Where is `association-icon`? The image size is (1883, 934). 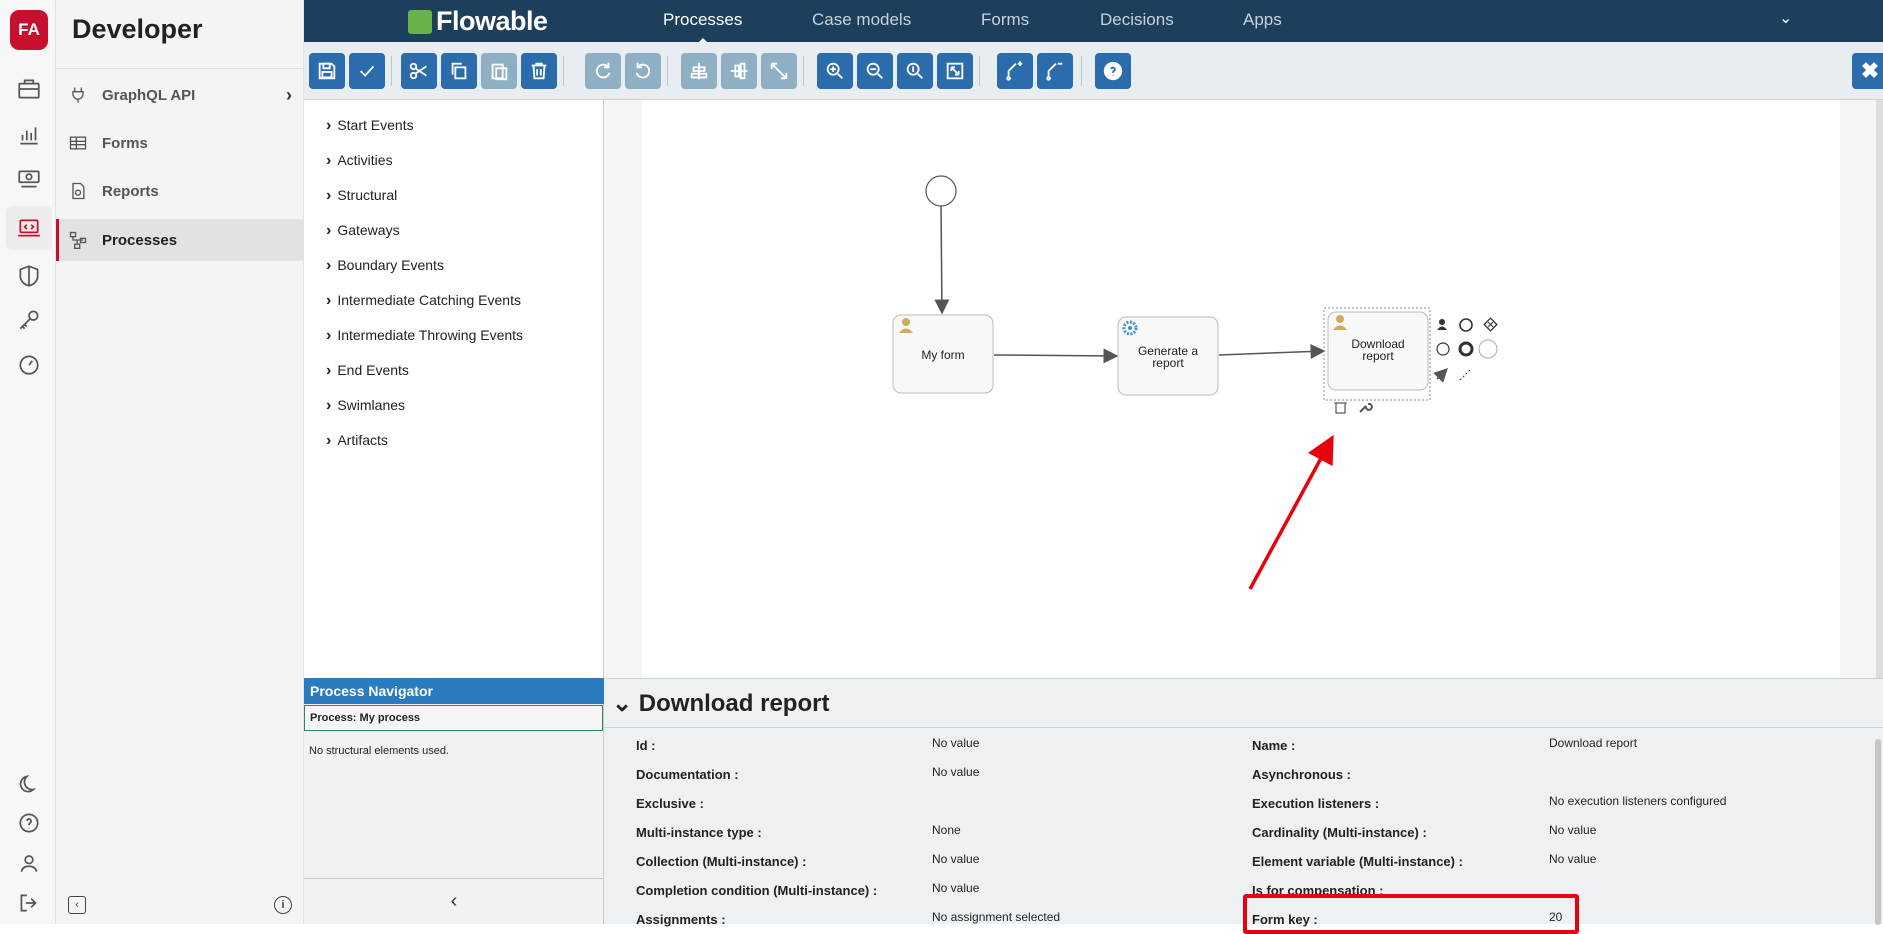 association-icon is located at coordinates (1465, 375).